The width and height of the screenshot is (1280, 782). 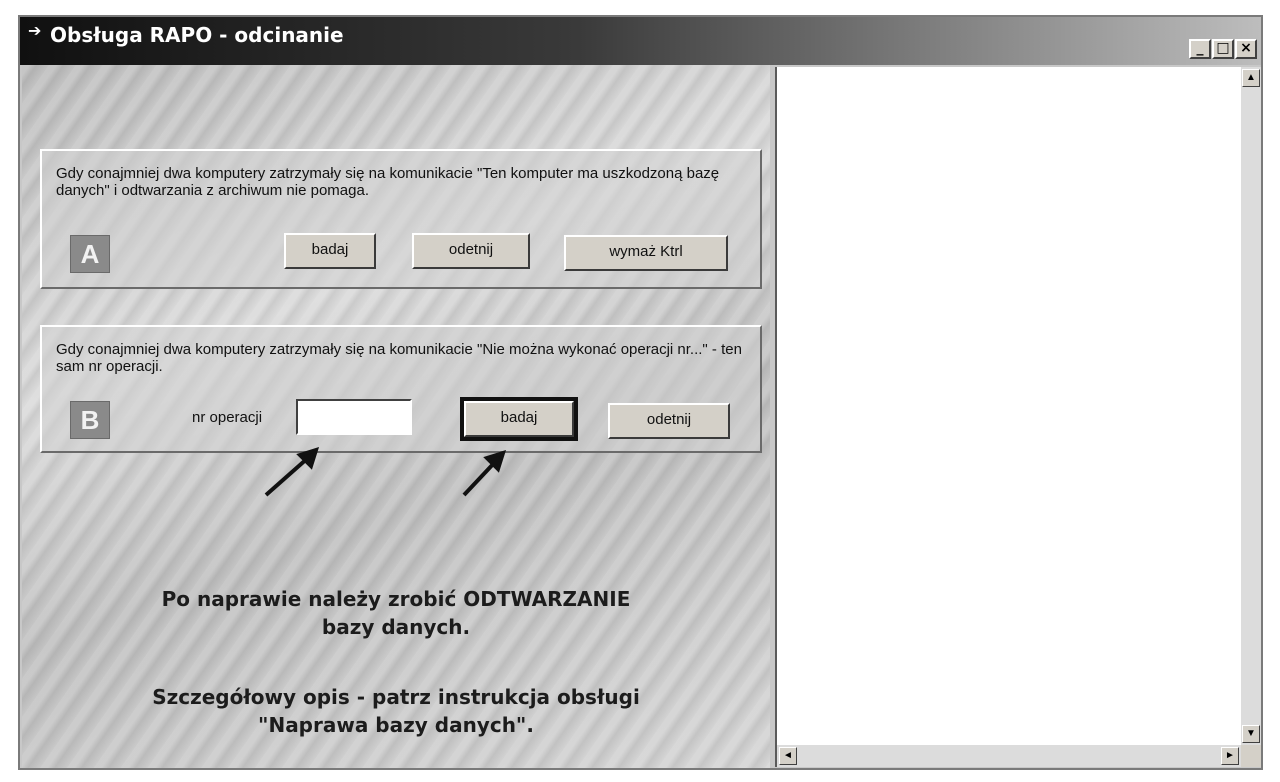 What do you see at coordinates (1223, 49) in the screenshot?
I see `maximize-button: □` at bounding box center [1223, 49].